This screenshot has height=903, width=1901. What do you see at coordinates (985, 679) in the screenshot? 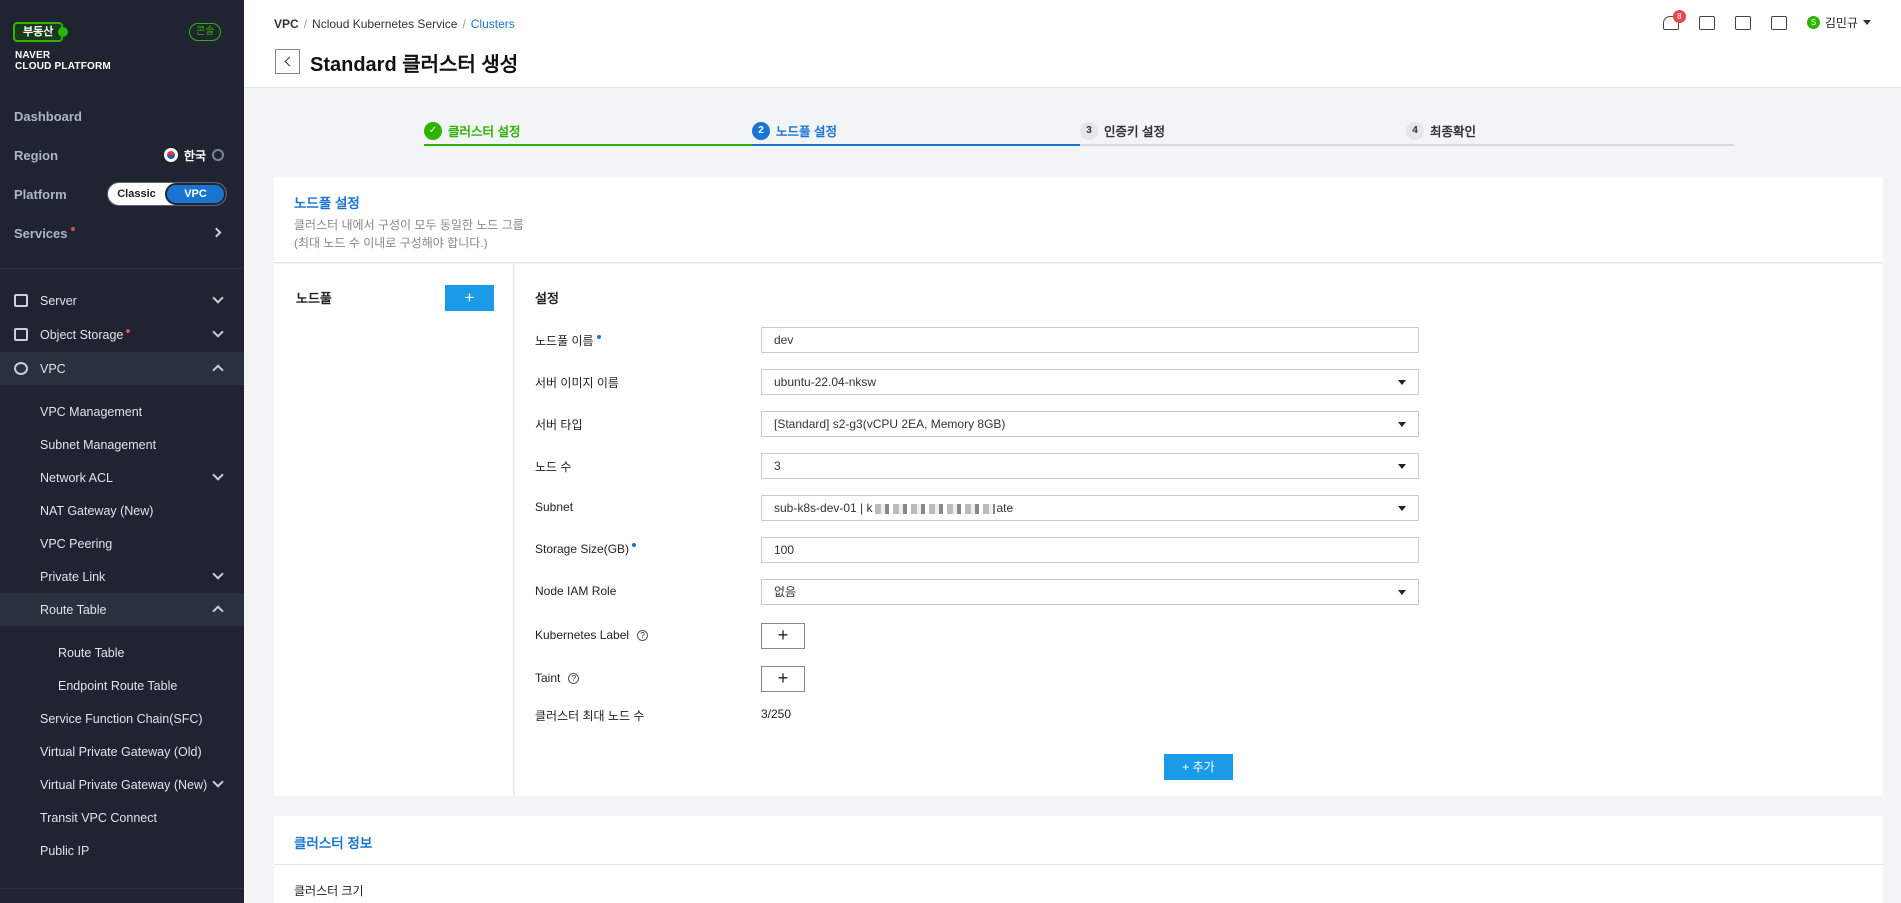
I see `field-taint: Taint? +` at bounding box center [985, 679].